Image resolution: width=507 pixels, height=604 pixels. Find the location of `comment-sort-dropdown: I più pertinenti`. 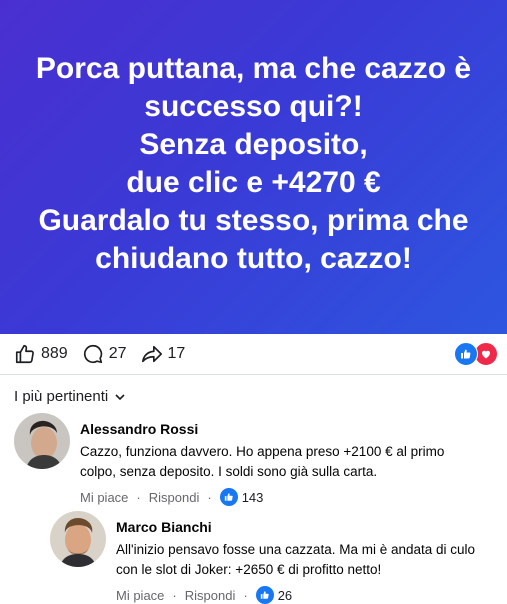

comment-sort-dropdown: I più pertinenti is located at coordinates (70, 396).